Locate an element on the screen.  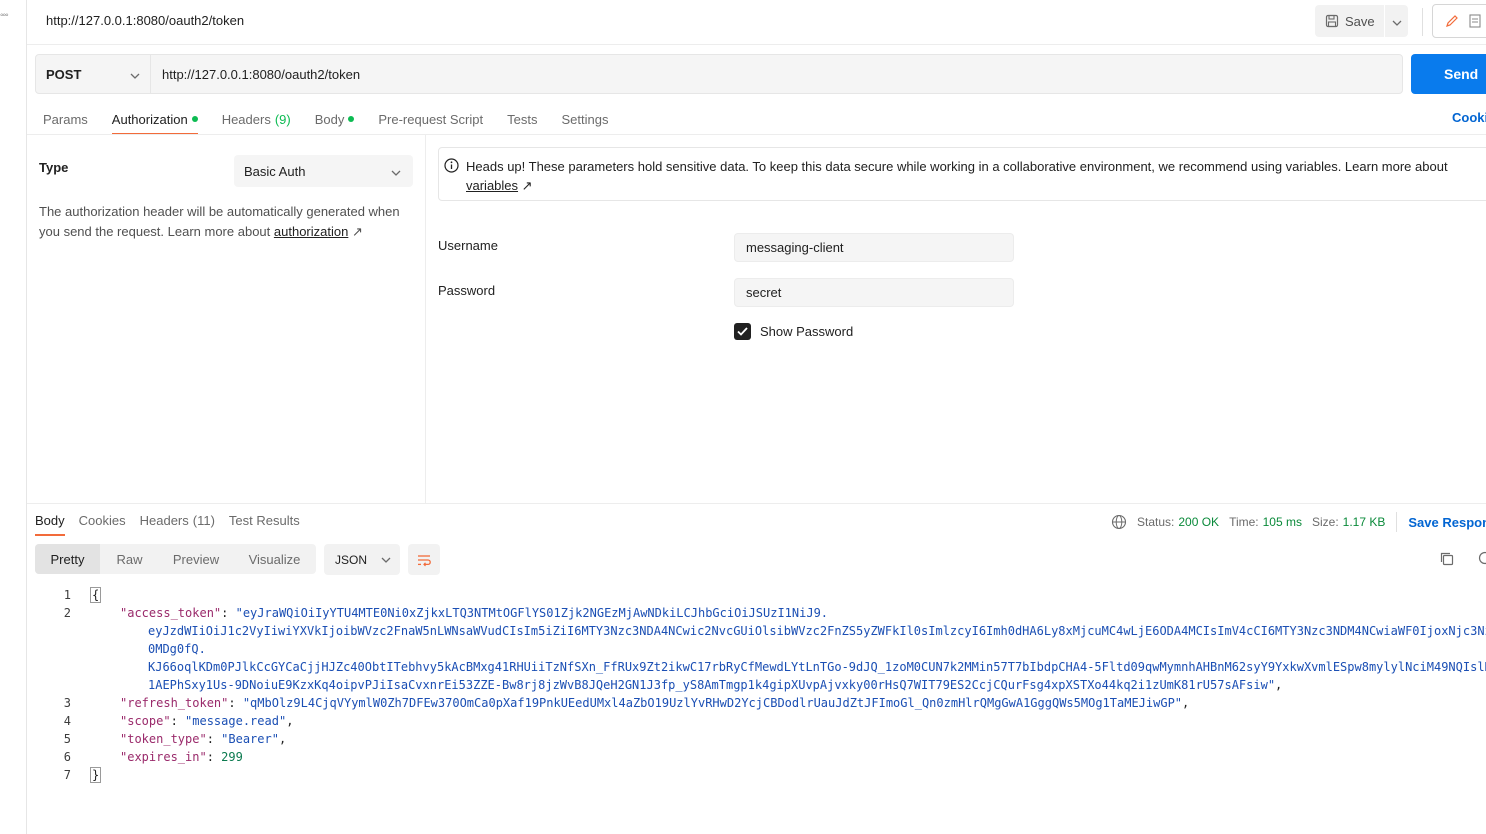
tab-body: Body is located at coordinates (335, 119).